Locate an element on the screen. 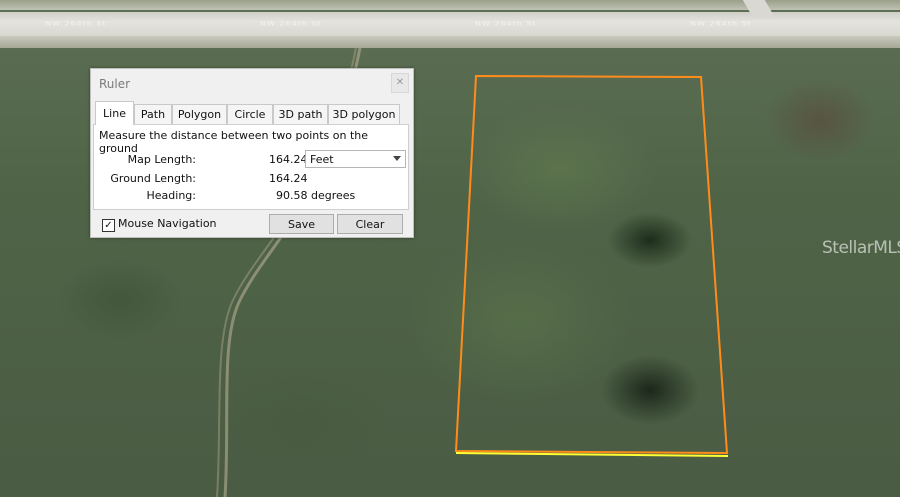 This screenshot has width=900, height=497. close-button: ✕ is located at coordinates (400, 83).